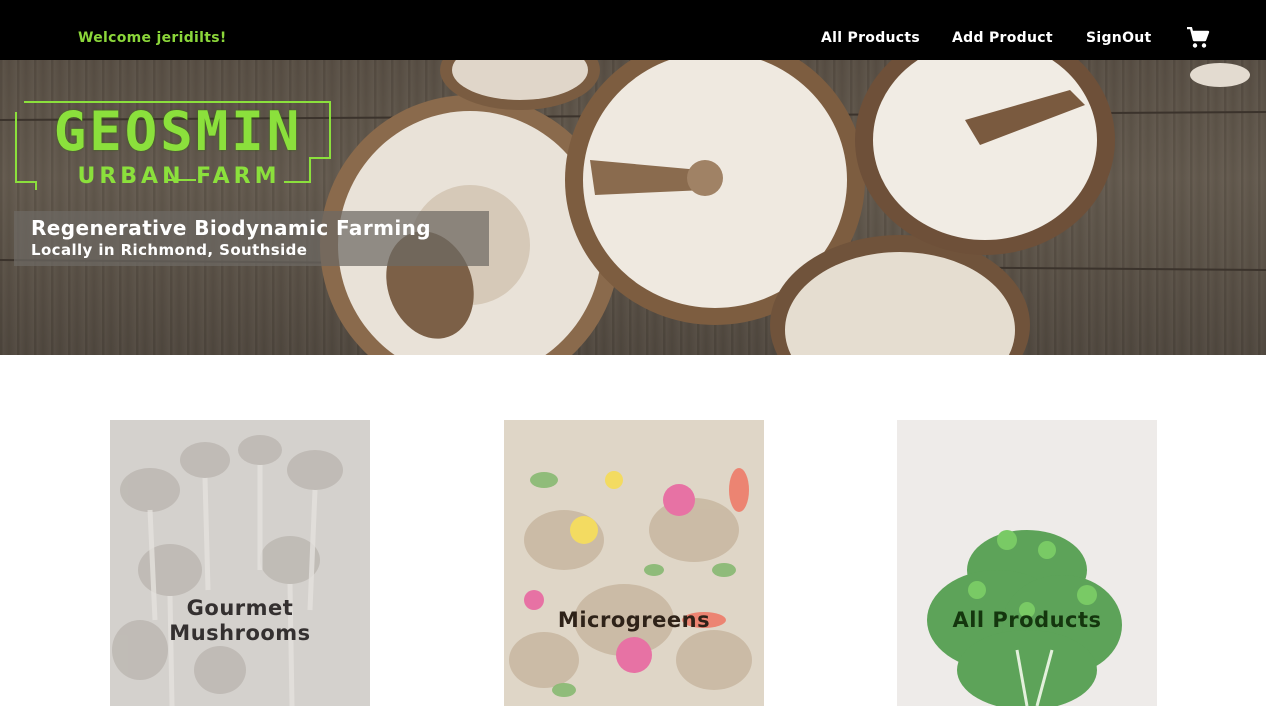  I want to click on geosmin-logo: GEOSMIN URBAN FARM, so click(174, 147).